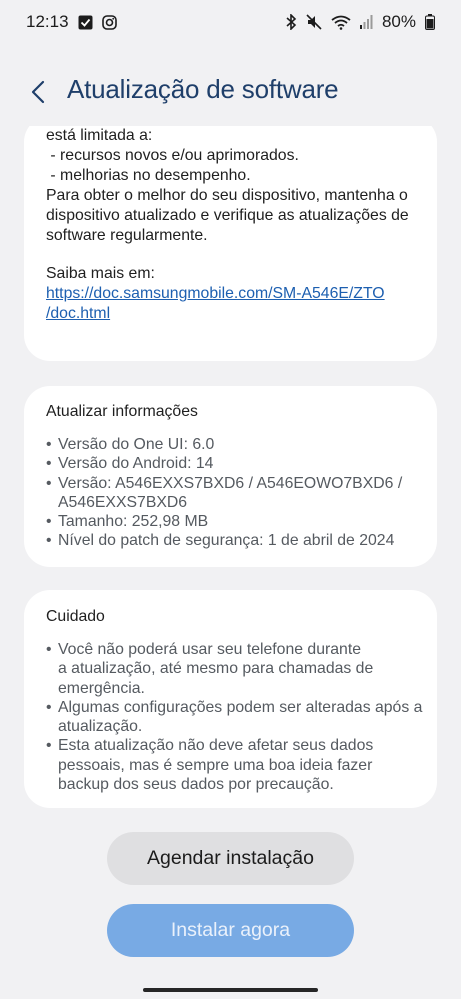 The image size is (461, 999). Describe the element at coordinates (430, 22) in the screenshot. I see `battery-icon` at that location.